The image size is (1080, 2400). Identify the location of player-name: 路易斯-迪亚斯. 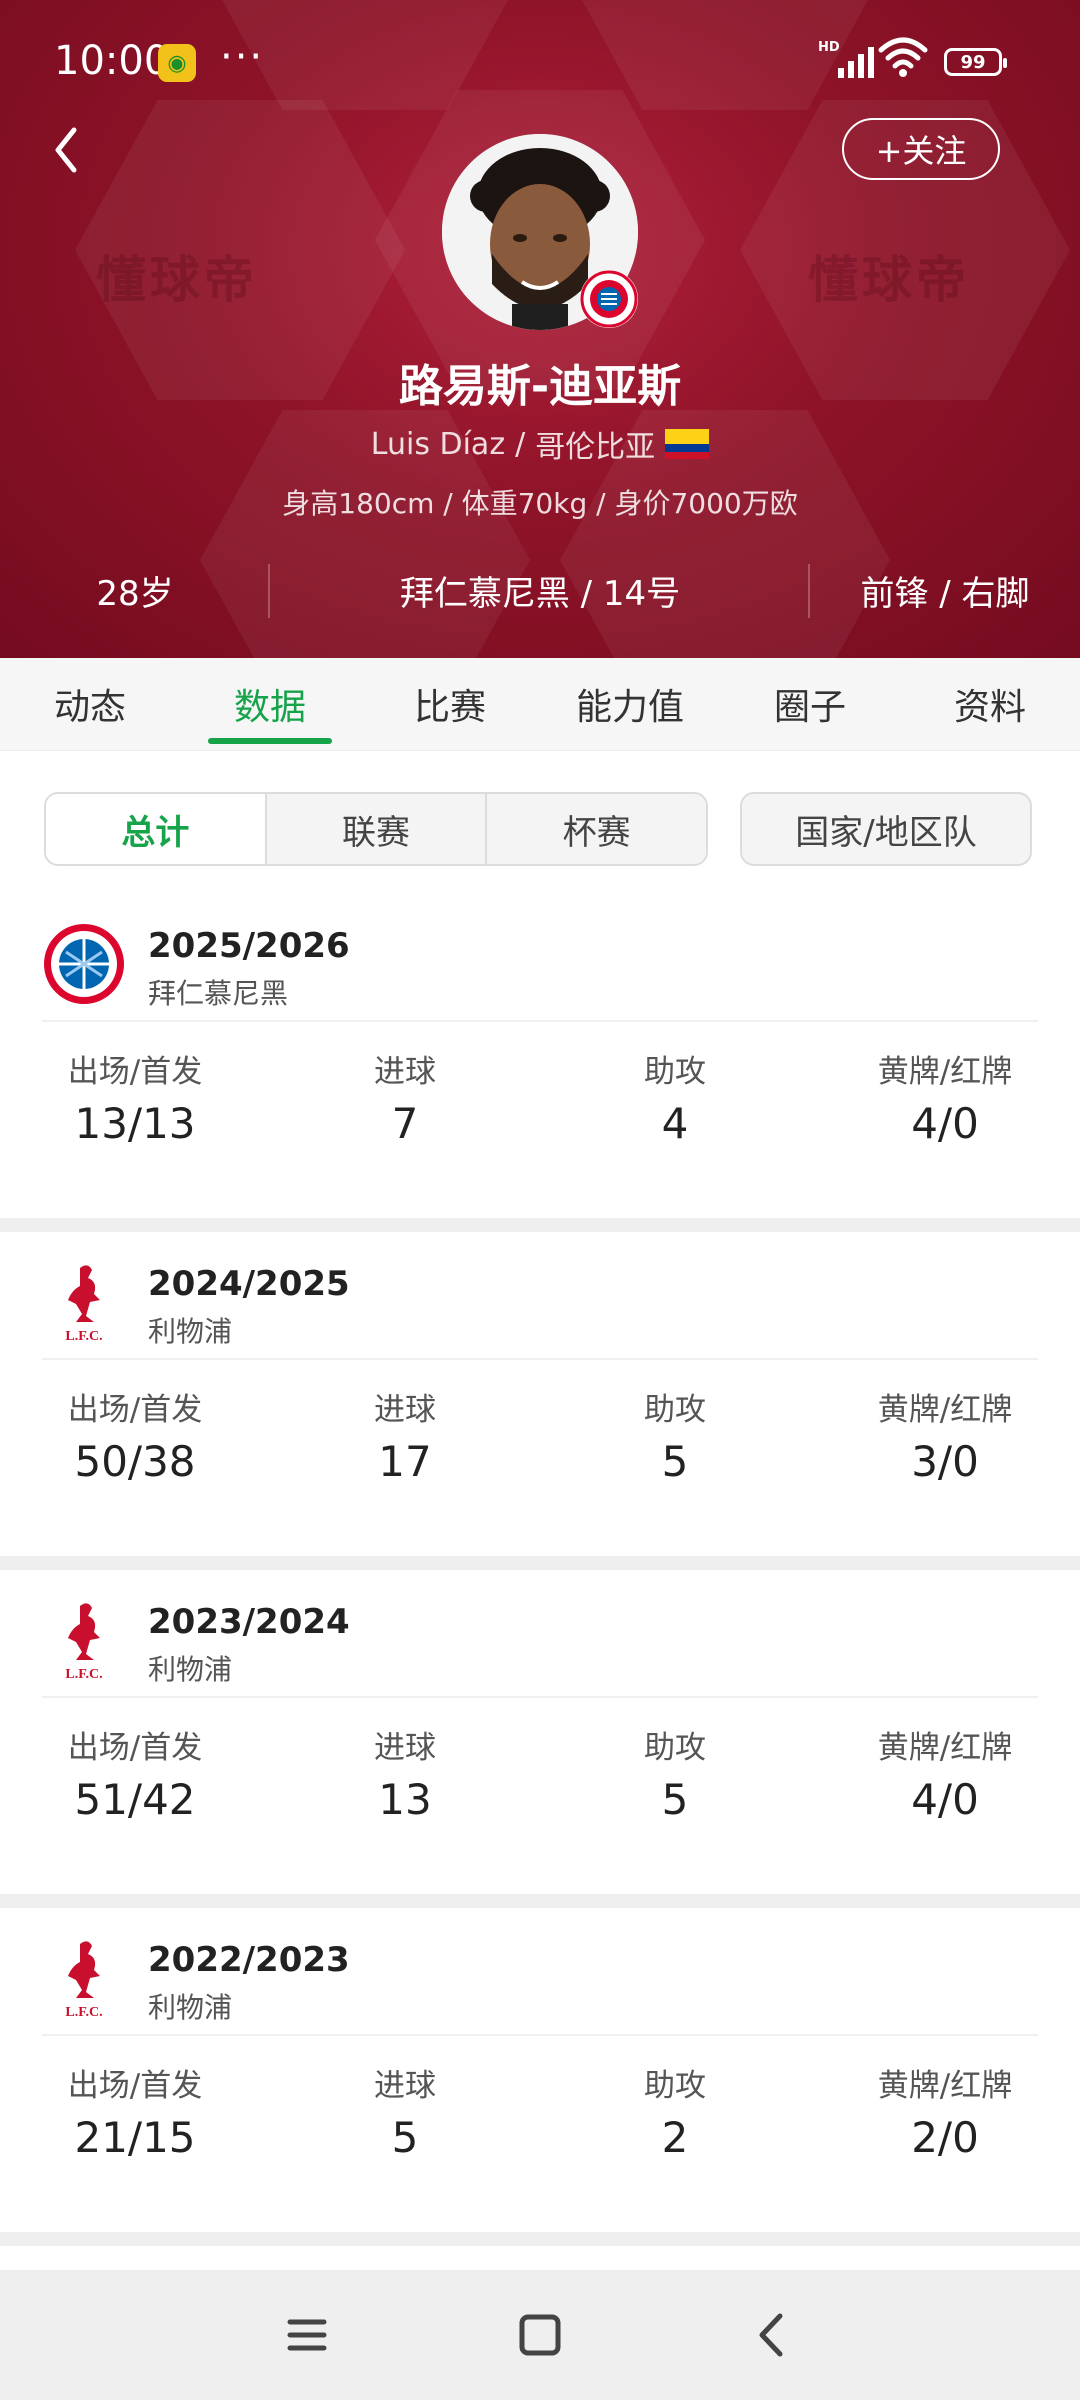
(540, 386).